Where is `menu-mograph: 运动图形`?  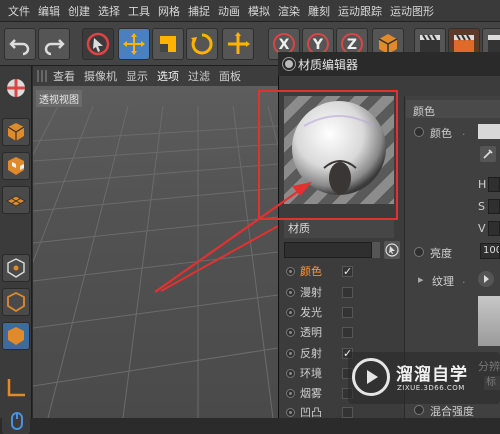 menu-mograph: 运动图形 is located at coordinates (412, 11).